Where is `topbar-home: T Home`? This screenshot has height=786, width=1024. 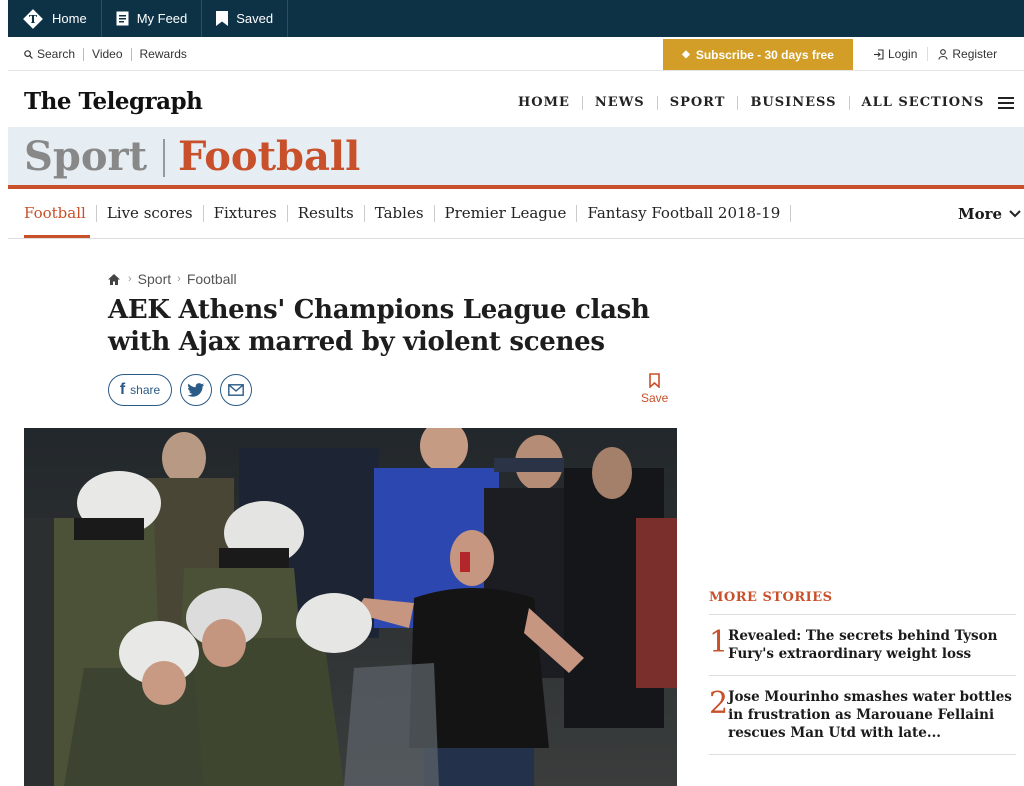 topbar-home: T Home is located at coordinates (55, 18).